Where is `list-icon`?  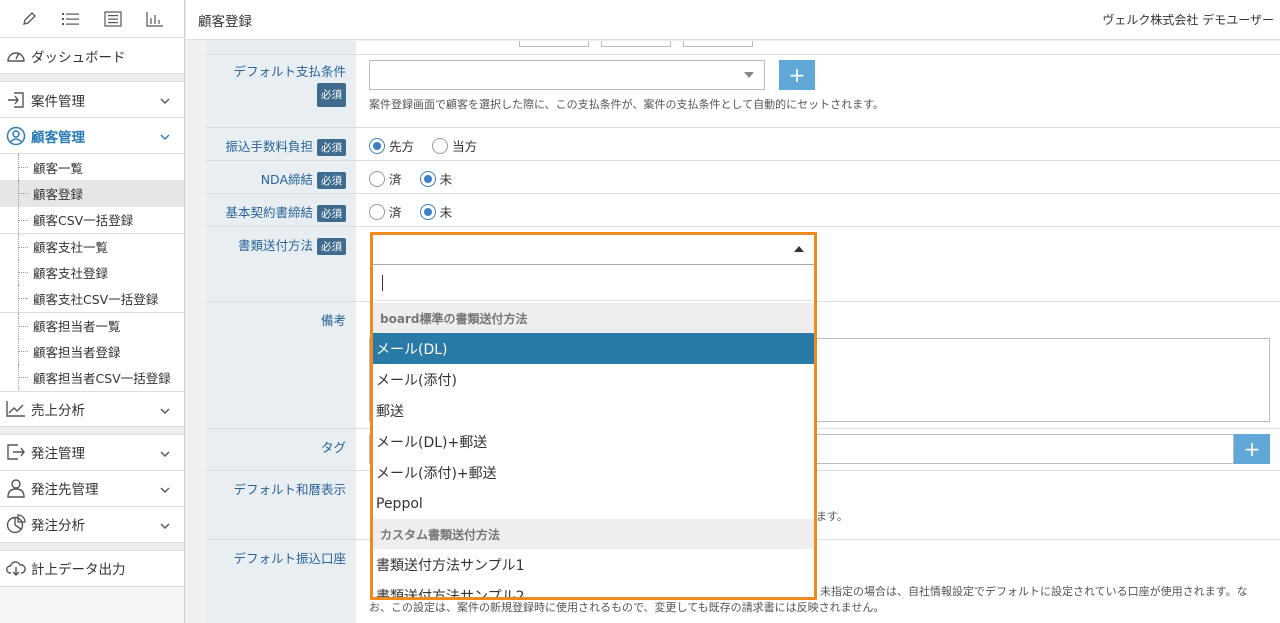 list-icon is located at coordinates (71, 19).